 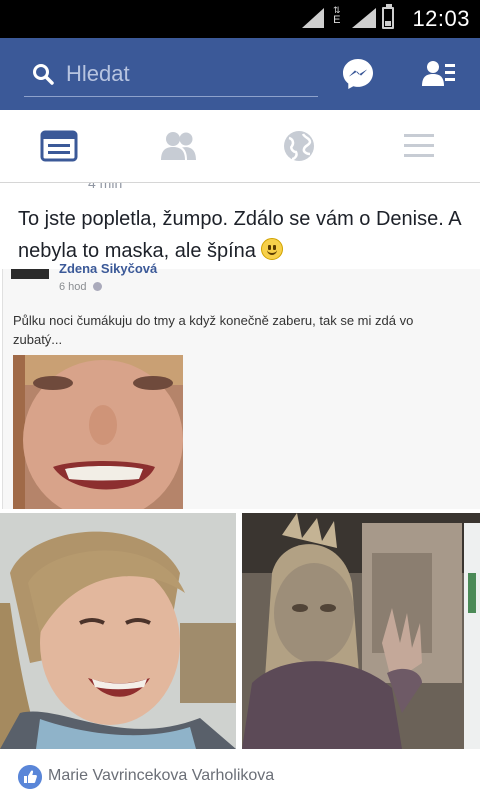 I want to click on battery-icon, so click(x=388, y=16).